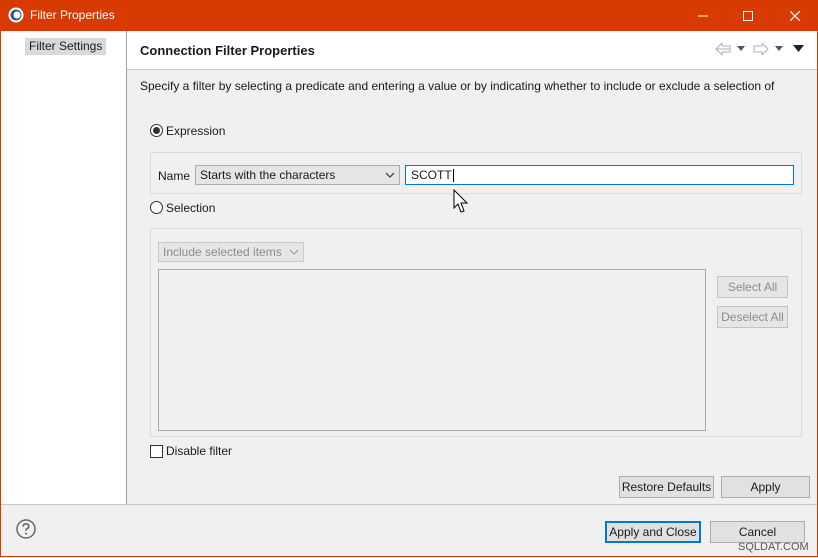 This screenshot has height=558, width=818. I want to click on predicate-select: Starts with the characters, so click(297, 175).